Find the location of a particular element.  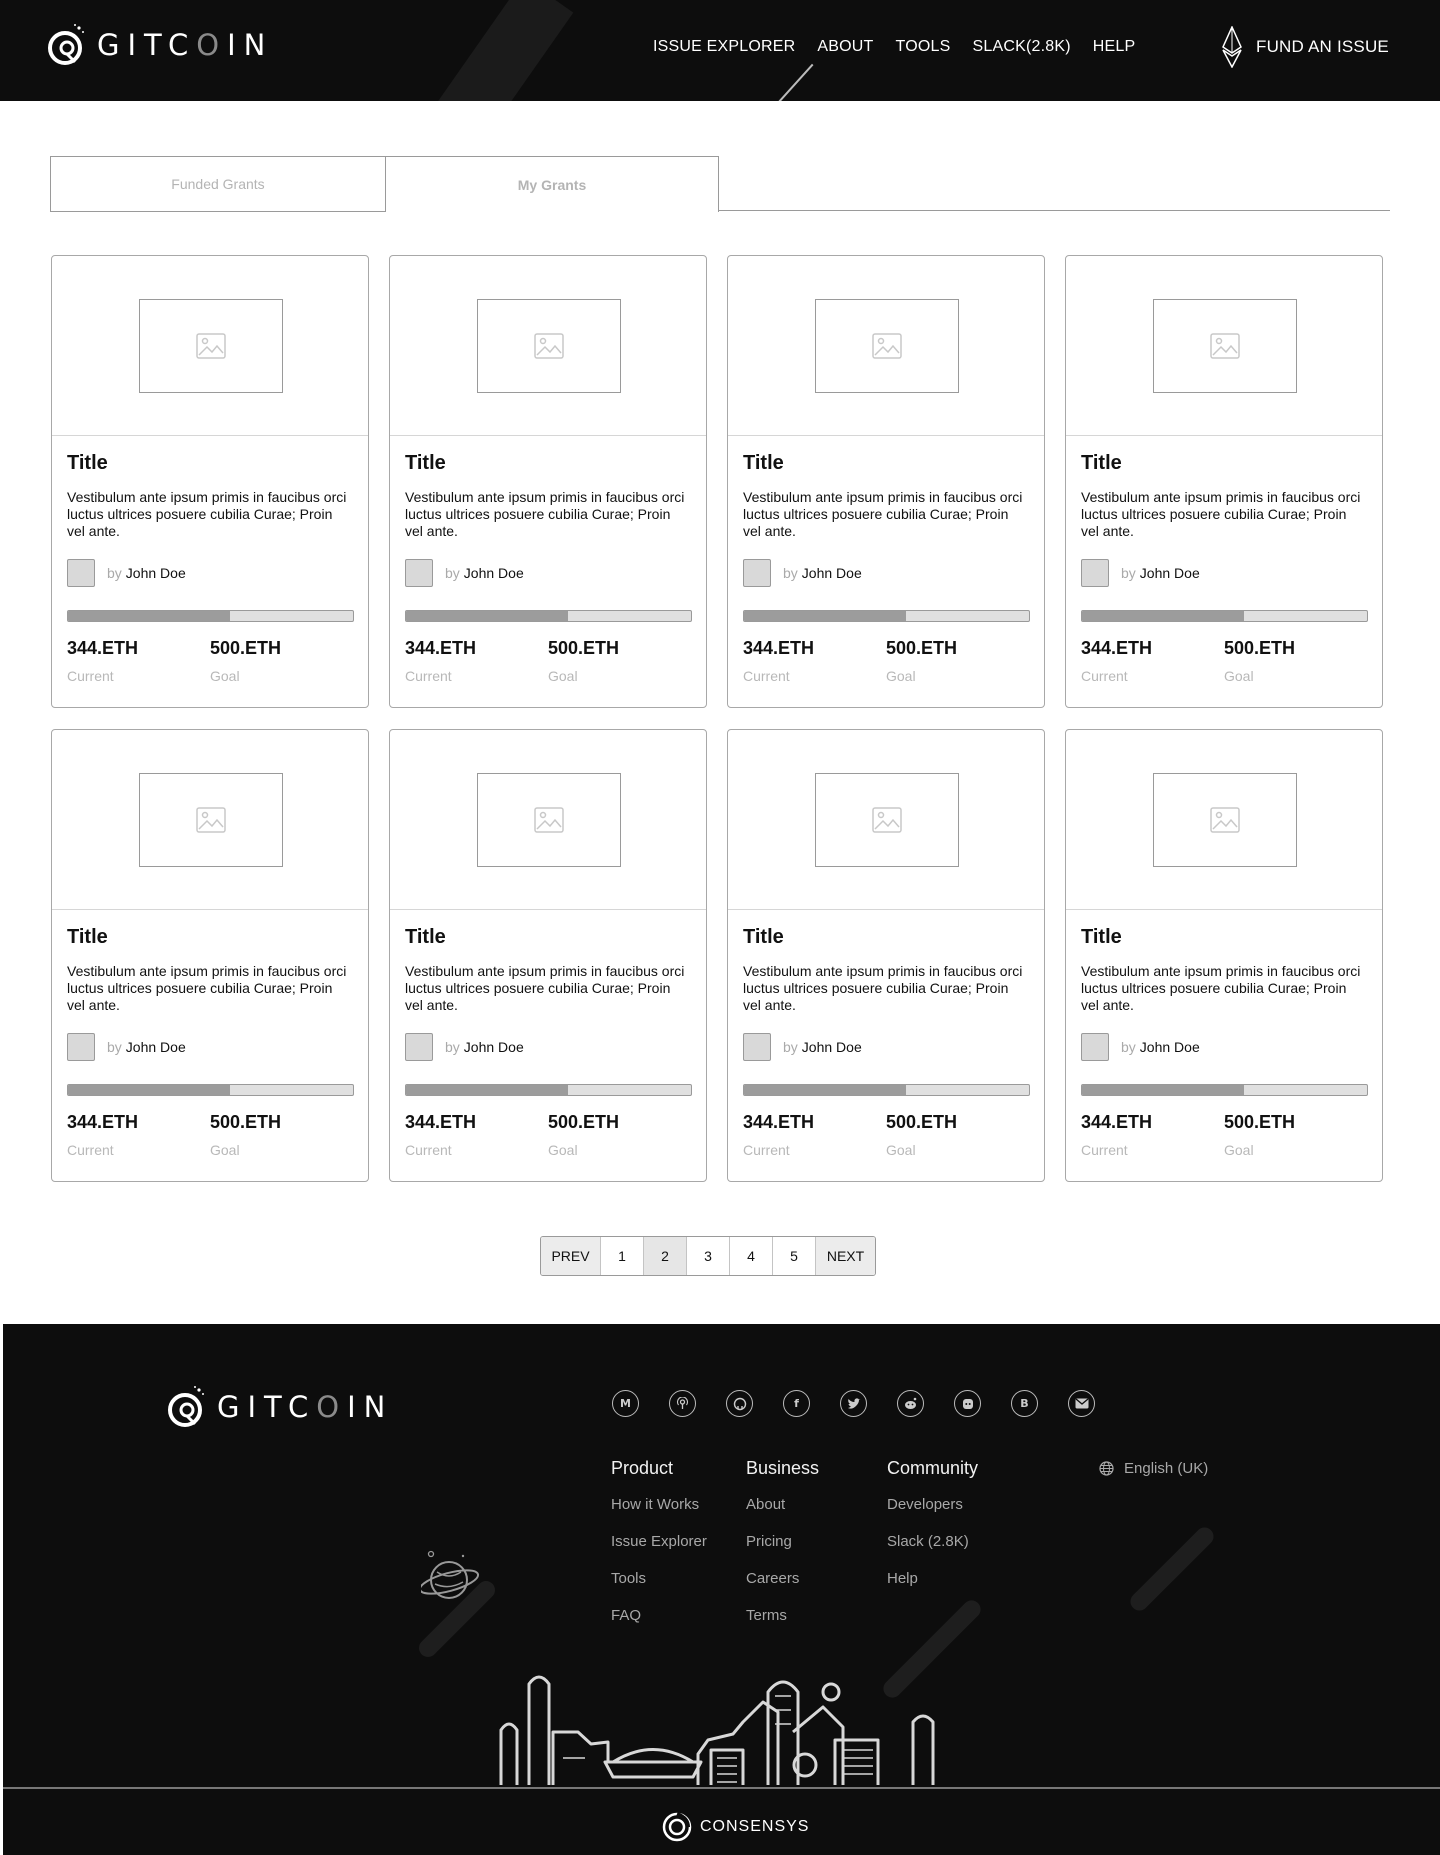

bitcoin-icon: B is located at coordinates (1024, 1403).